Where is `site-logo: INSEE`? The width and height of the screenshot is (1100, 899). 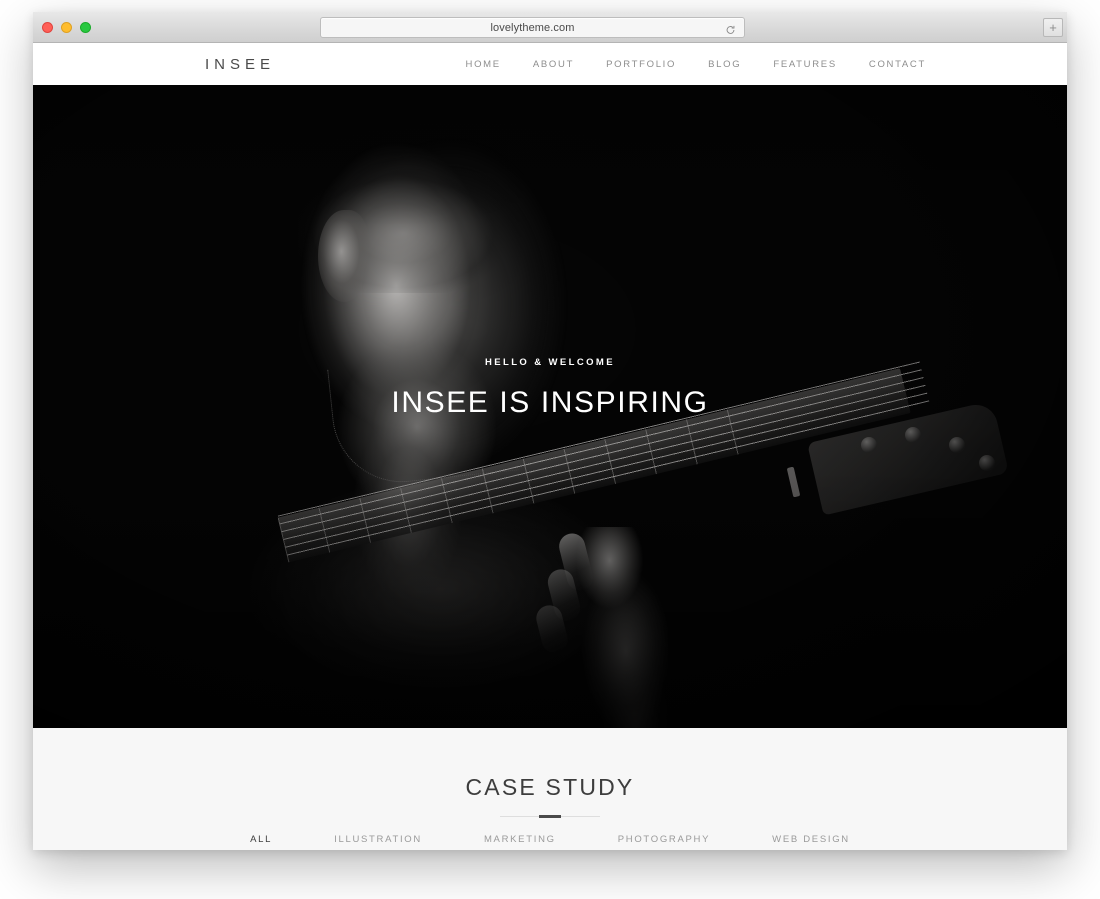
site-logo: INSEE is located at coordinates (240, 64).